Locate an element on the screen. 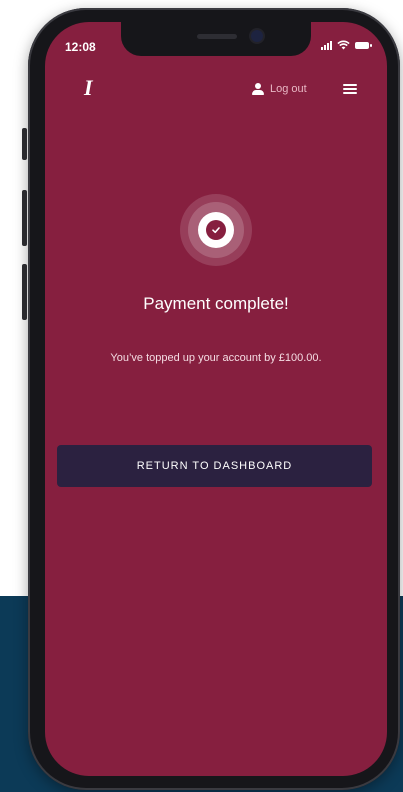 This screenshot has height=792, width=403. status-icons is located at coordinates (346, 45).